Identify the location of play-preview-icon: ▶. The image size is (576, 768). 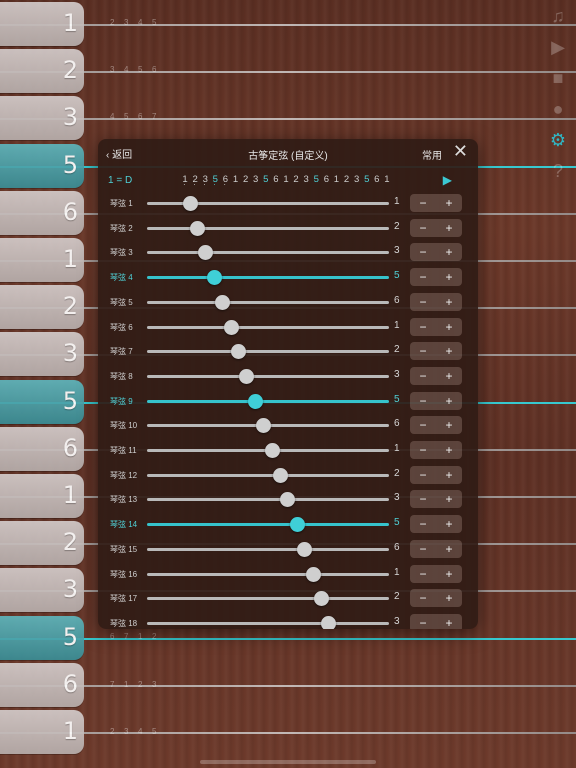
(447, 180).